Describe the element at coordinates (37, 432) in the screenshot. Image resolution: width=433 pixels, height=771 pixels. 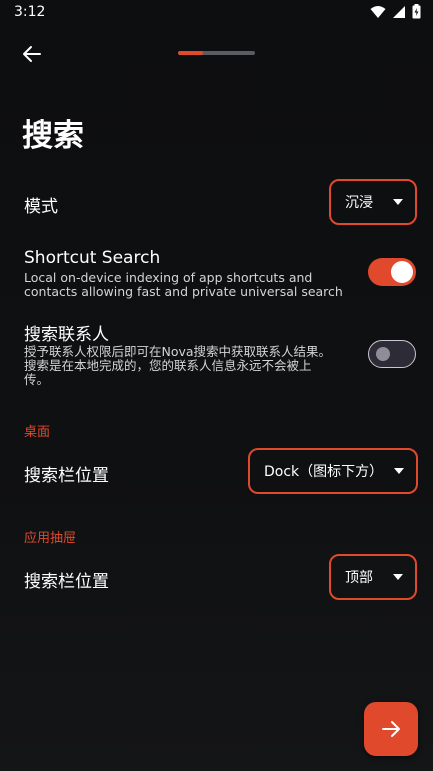
I see `section-header-desktop: 桌面` at that location.